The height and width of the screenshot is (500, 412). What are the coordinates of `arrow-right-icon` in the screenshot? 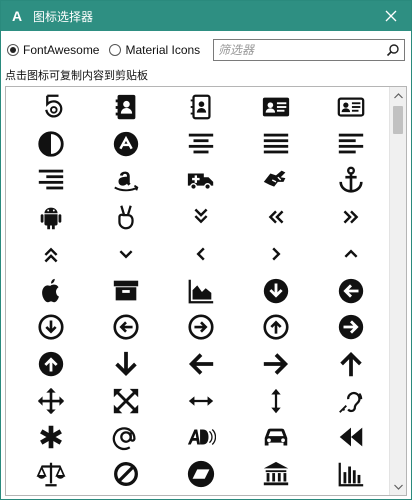 It's located at (276, 364).